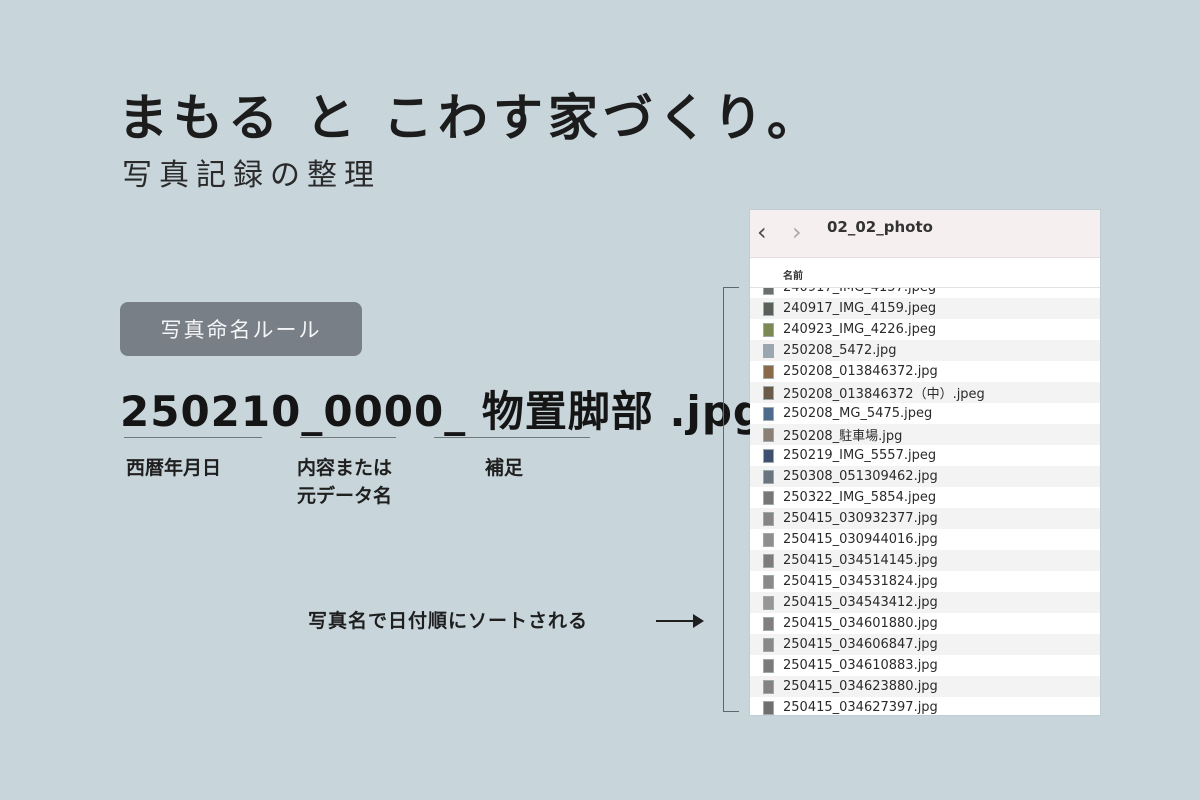 This screenshot has height=800, width=1200. What do you see at coordinates (860, 518) in the screenshot?
I see `file-name: 250415_030932377.jpg` at bounding box center [860, 518].